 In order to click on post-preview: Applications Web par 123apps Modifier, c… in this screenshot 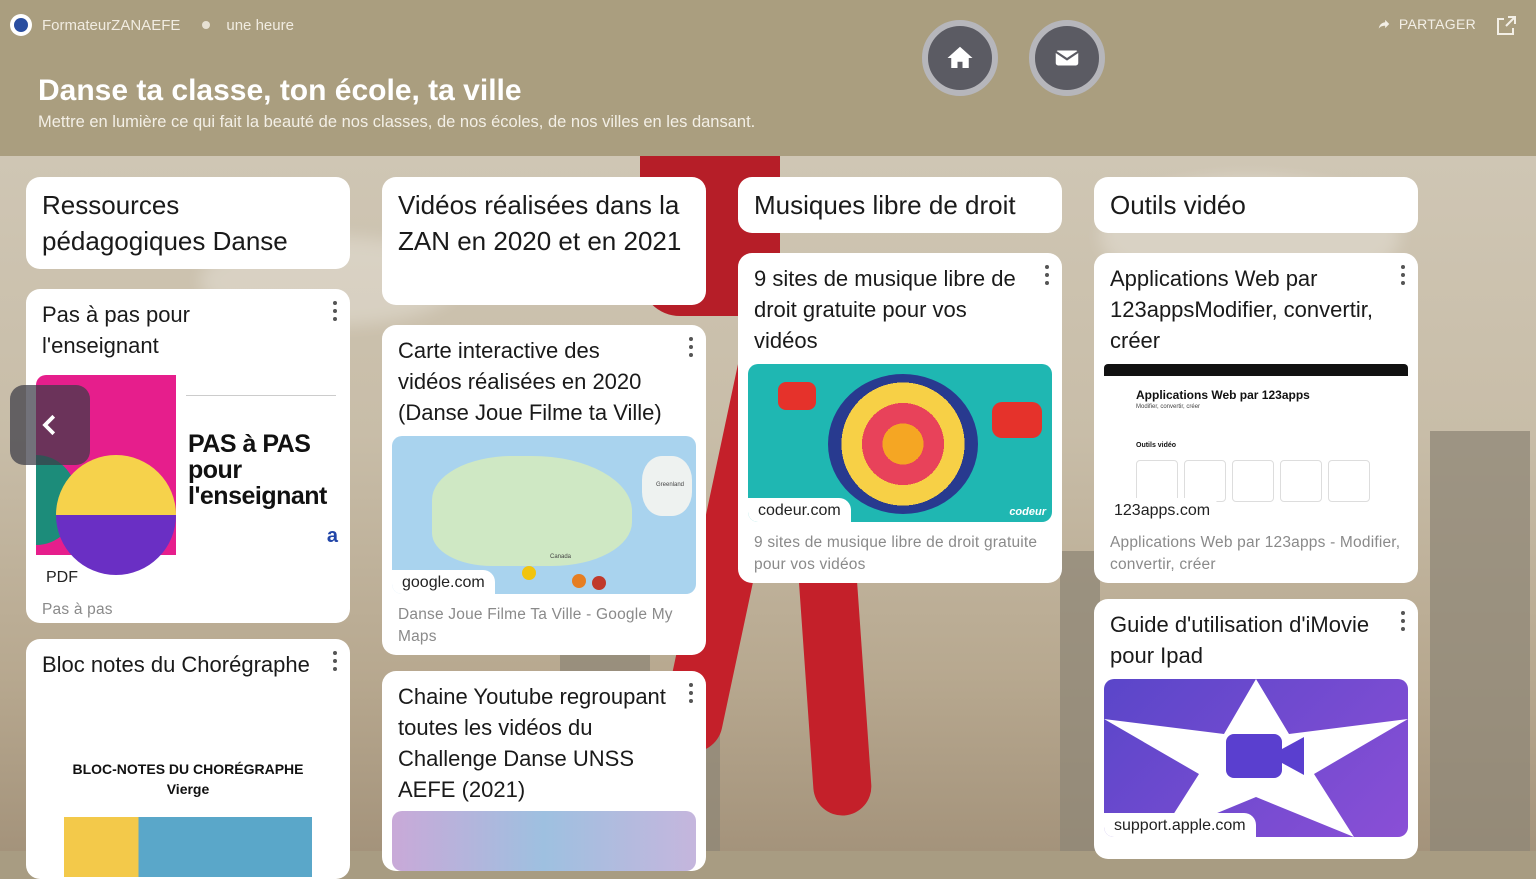, I will do `click(1256, 443)`.